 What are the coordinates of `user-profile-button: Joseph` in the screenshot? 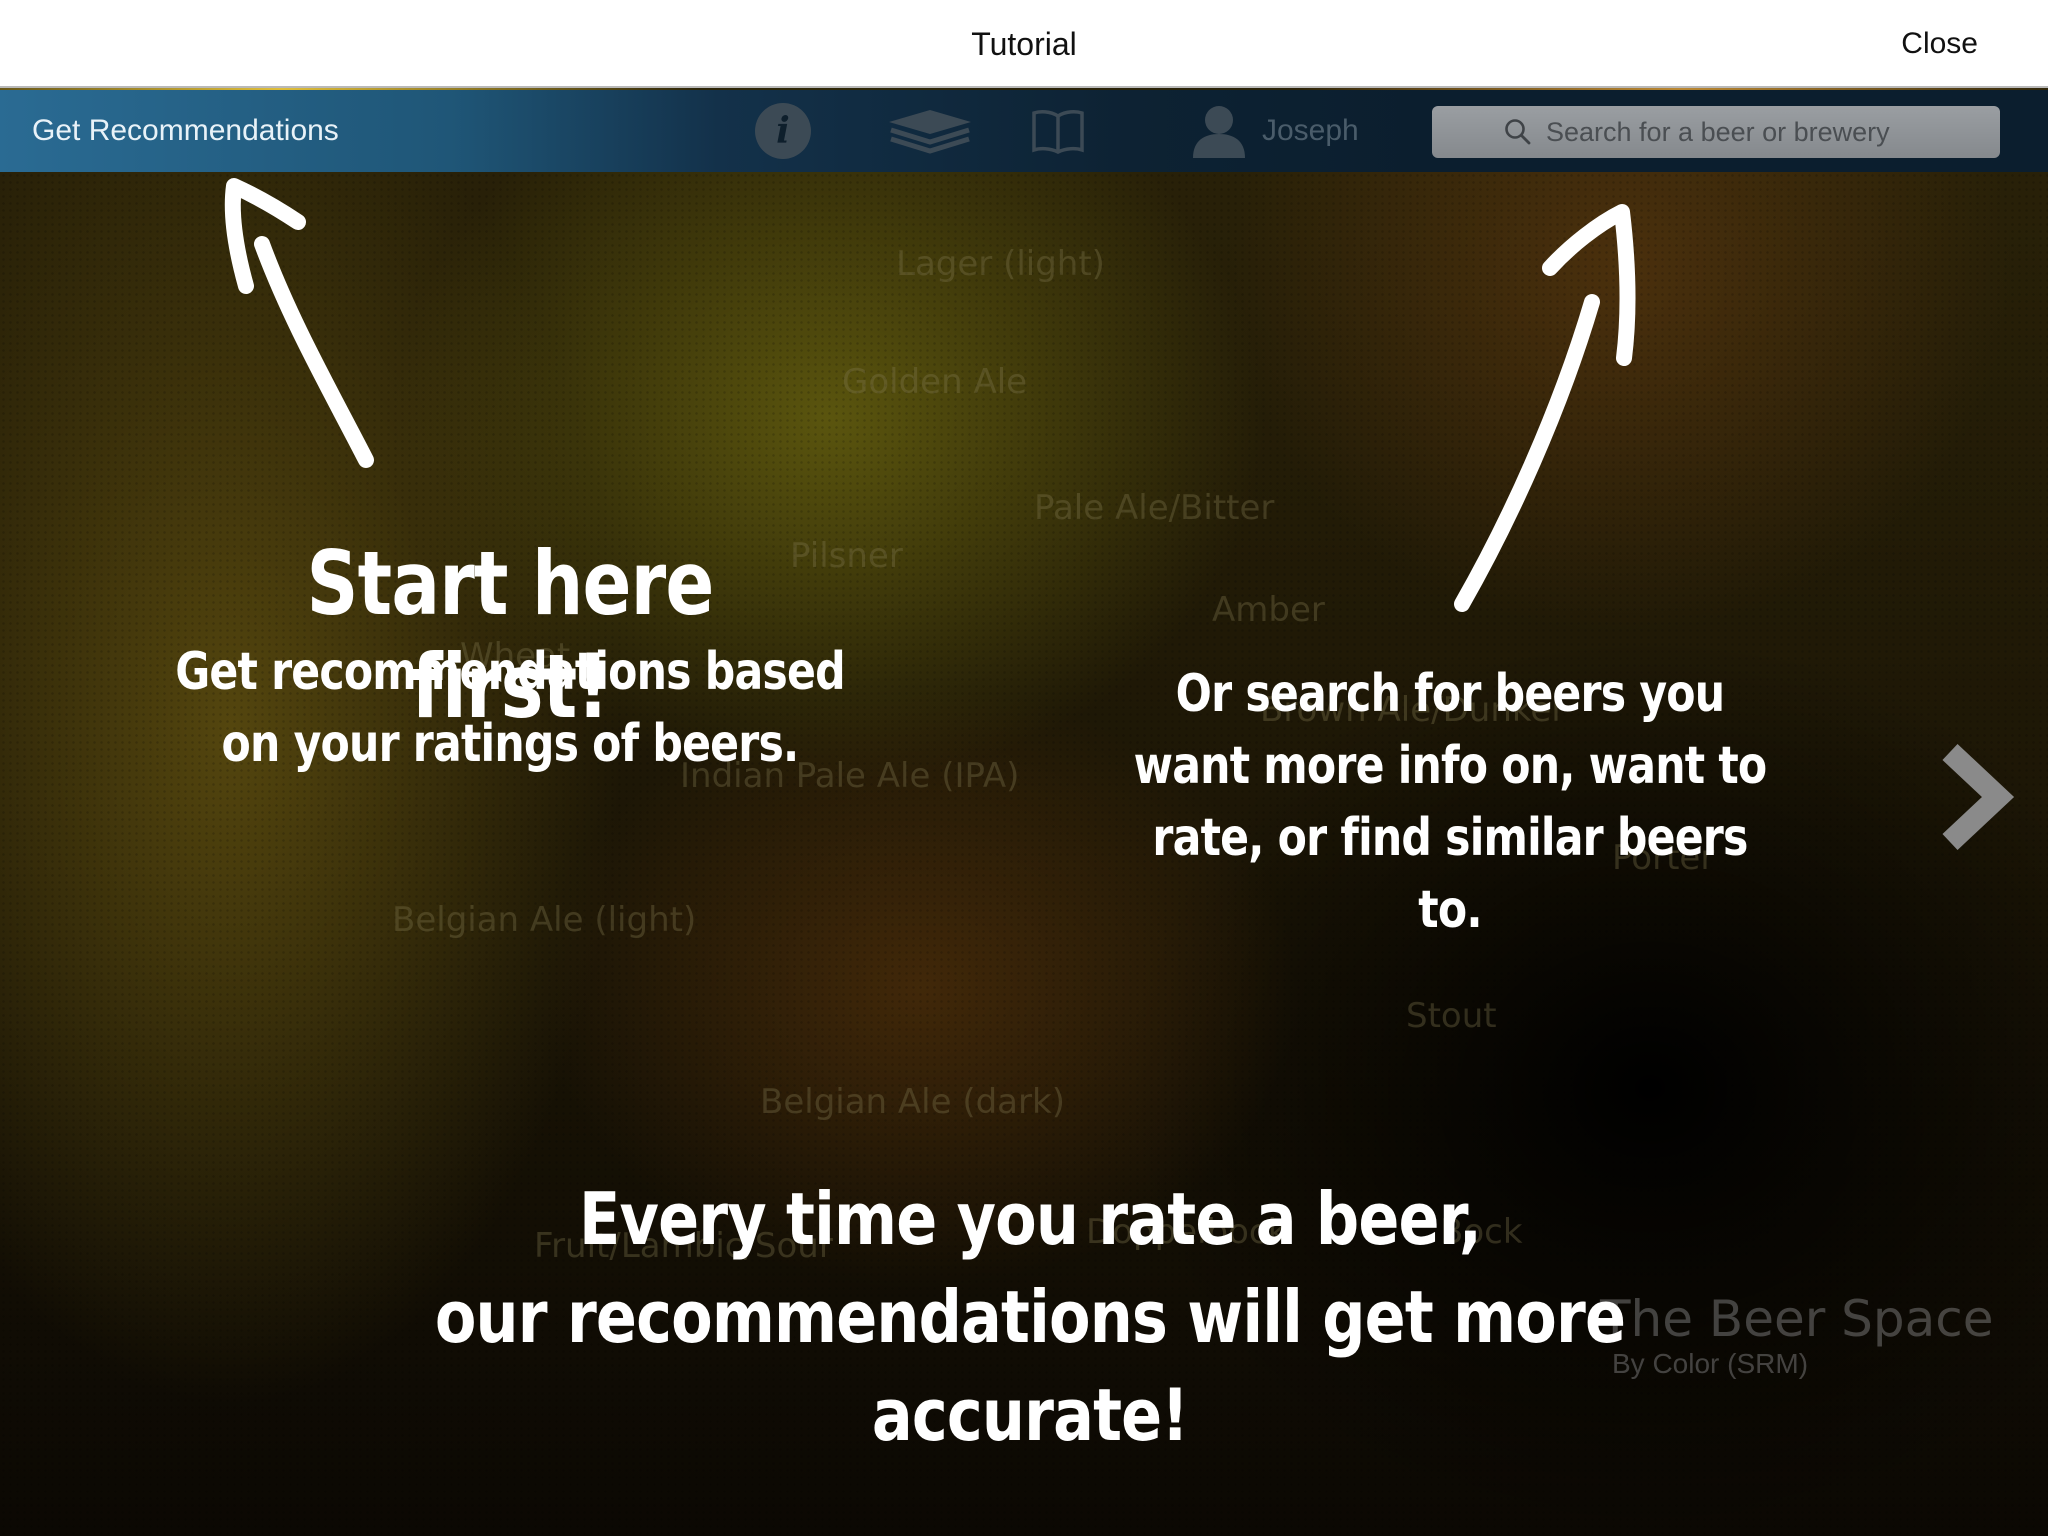 It's located at (1274, 131).